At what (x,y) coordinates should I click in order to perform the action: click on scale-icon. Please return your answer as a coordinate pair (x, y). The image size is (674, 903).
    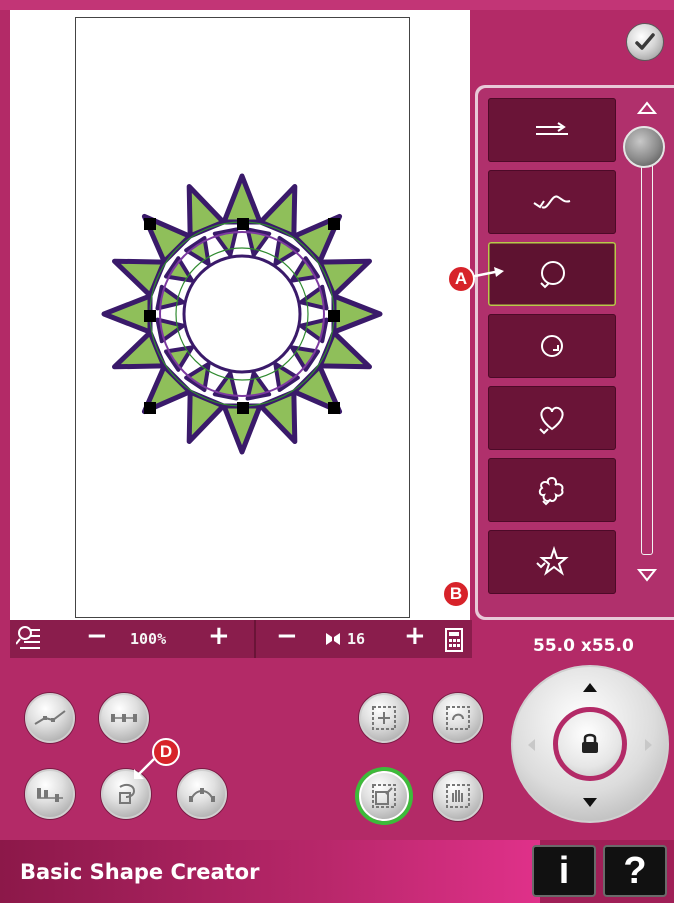
    Looking at the image, I should click on (384, 796).